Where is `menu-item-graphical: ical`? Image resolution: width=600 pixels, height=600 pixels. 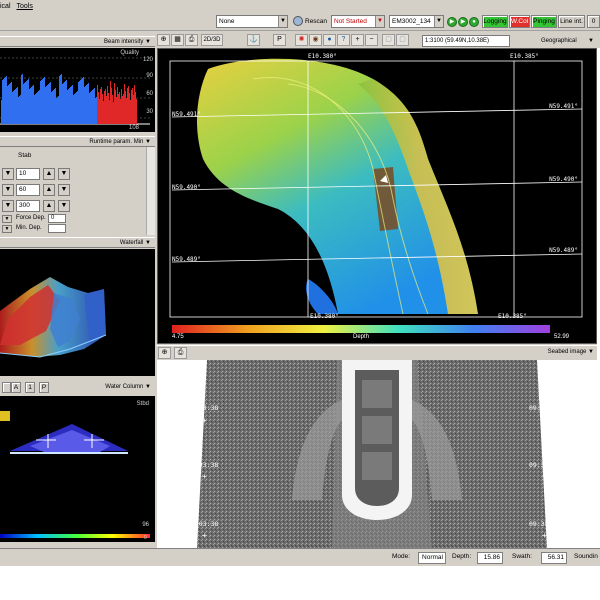
menu-item-graphical: ical is located at coordinates (5, 6).